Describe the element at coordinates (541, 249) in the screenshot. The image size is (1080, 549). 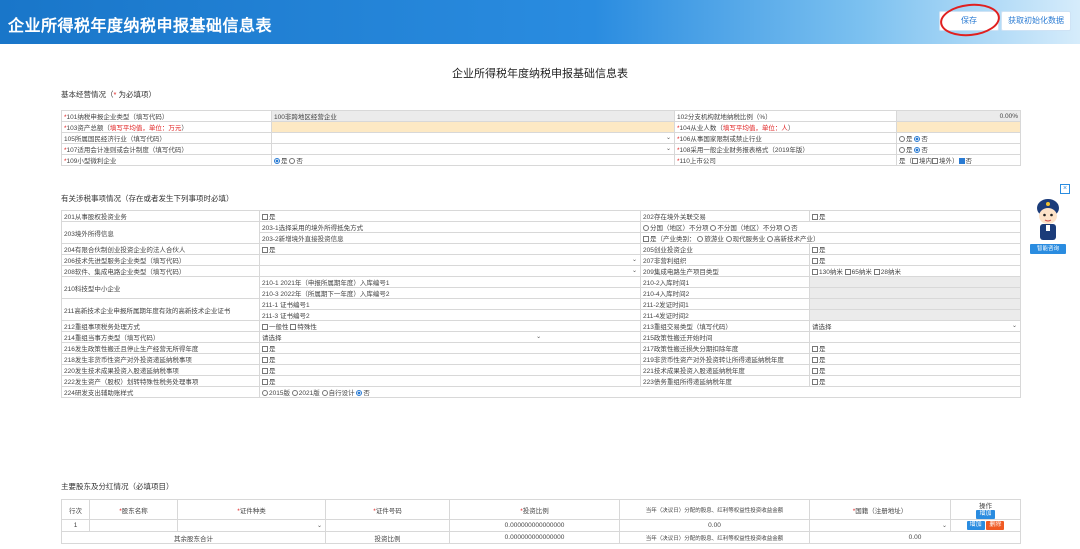
I see `table-row: 204有限合伙制创业投资企业的法人合伙人是 205创业投资企业是` at that location.